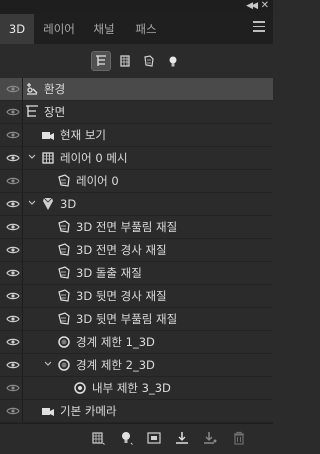 The image size is (320, 454). Describe the element at coordinates (136, 438) in the screenshot. I see `bottom-toolbar` at that location.